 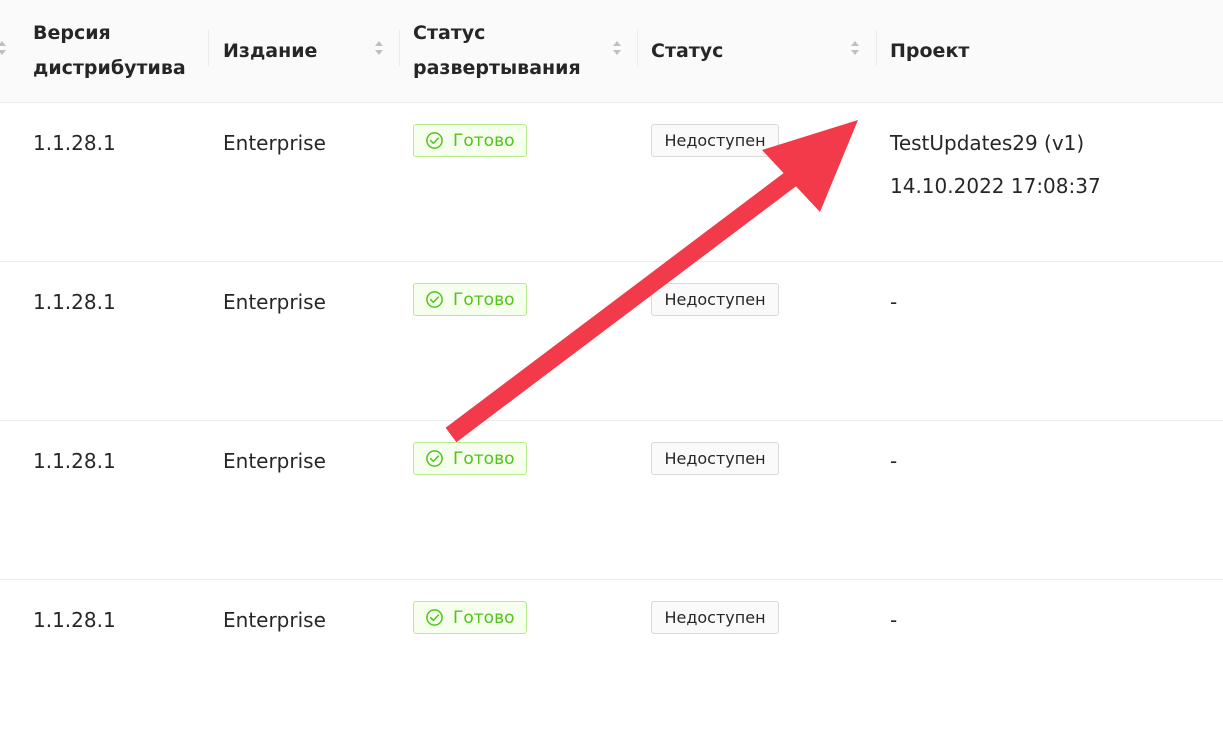 What do you see at coordinates (987, 143) in the screenshot?
I see `cell-project: TestUpdates29 (v1)` at bounding box center [987, 143].